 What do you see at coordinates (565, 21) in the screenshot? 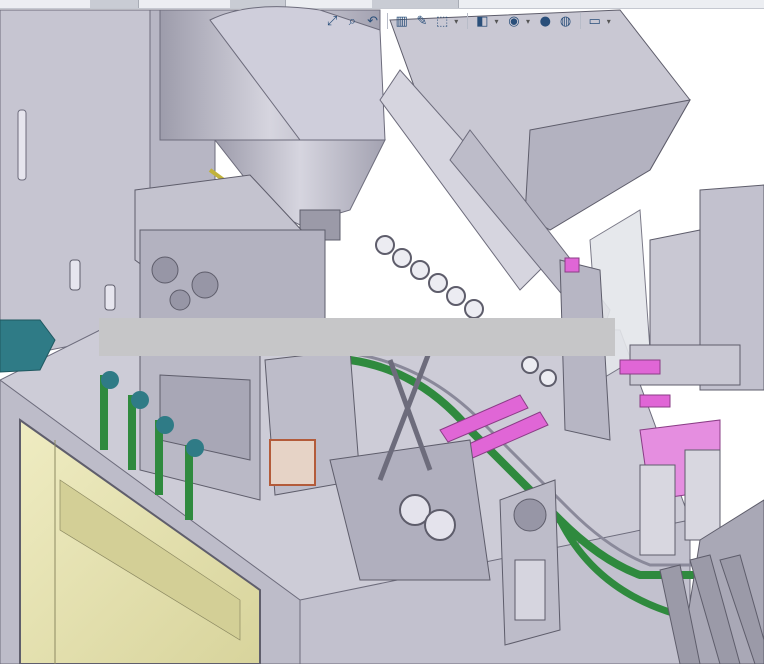
I see `apply-scene-icon: ◍` at bounding box center [565, 21].